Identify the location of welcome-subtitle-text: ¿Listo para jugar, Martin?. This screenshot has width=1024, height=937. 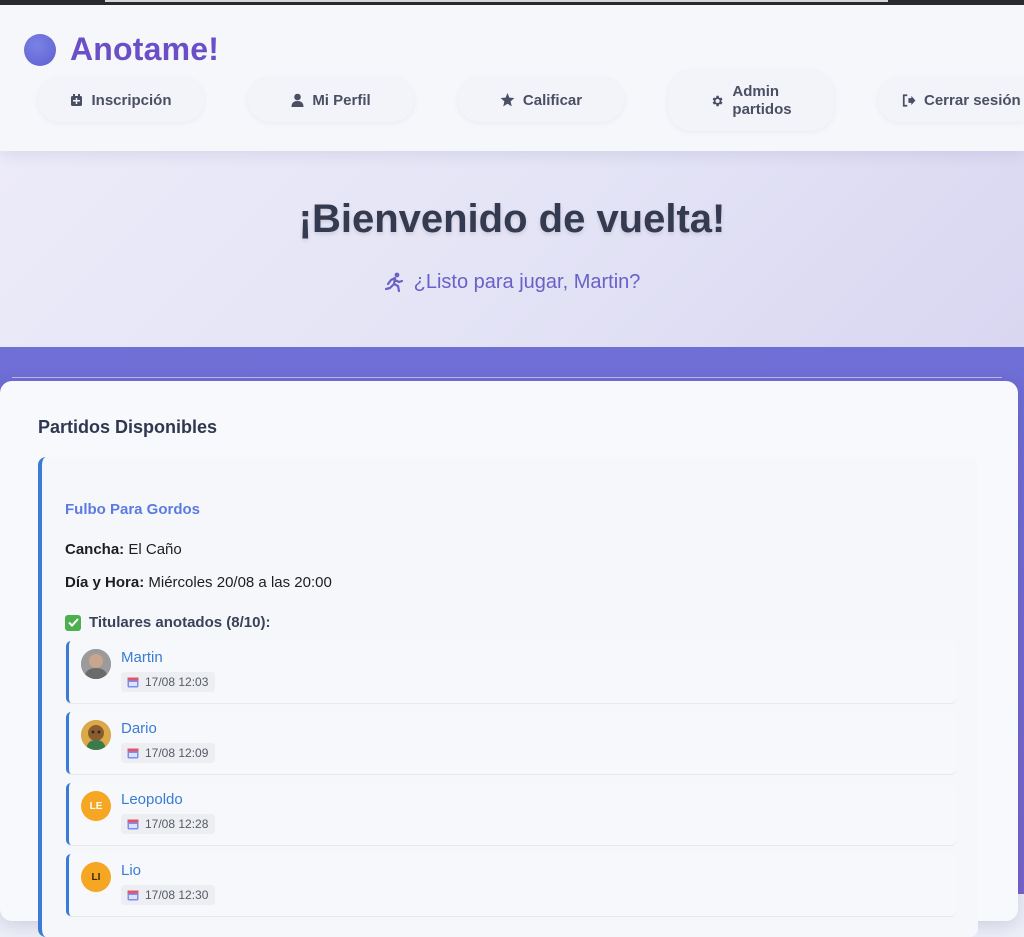
(527, 282).